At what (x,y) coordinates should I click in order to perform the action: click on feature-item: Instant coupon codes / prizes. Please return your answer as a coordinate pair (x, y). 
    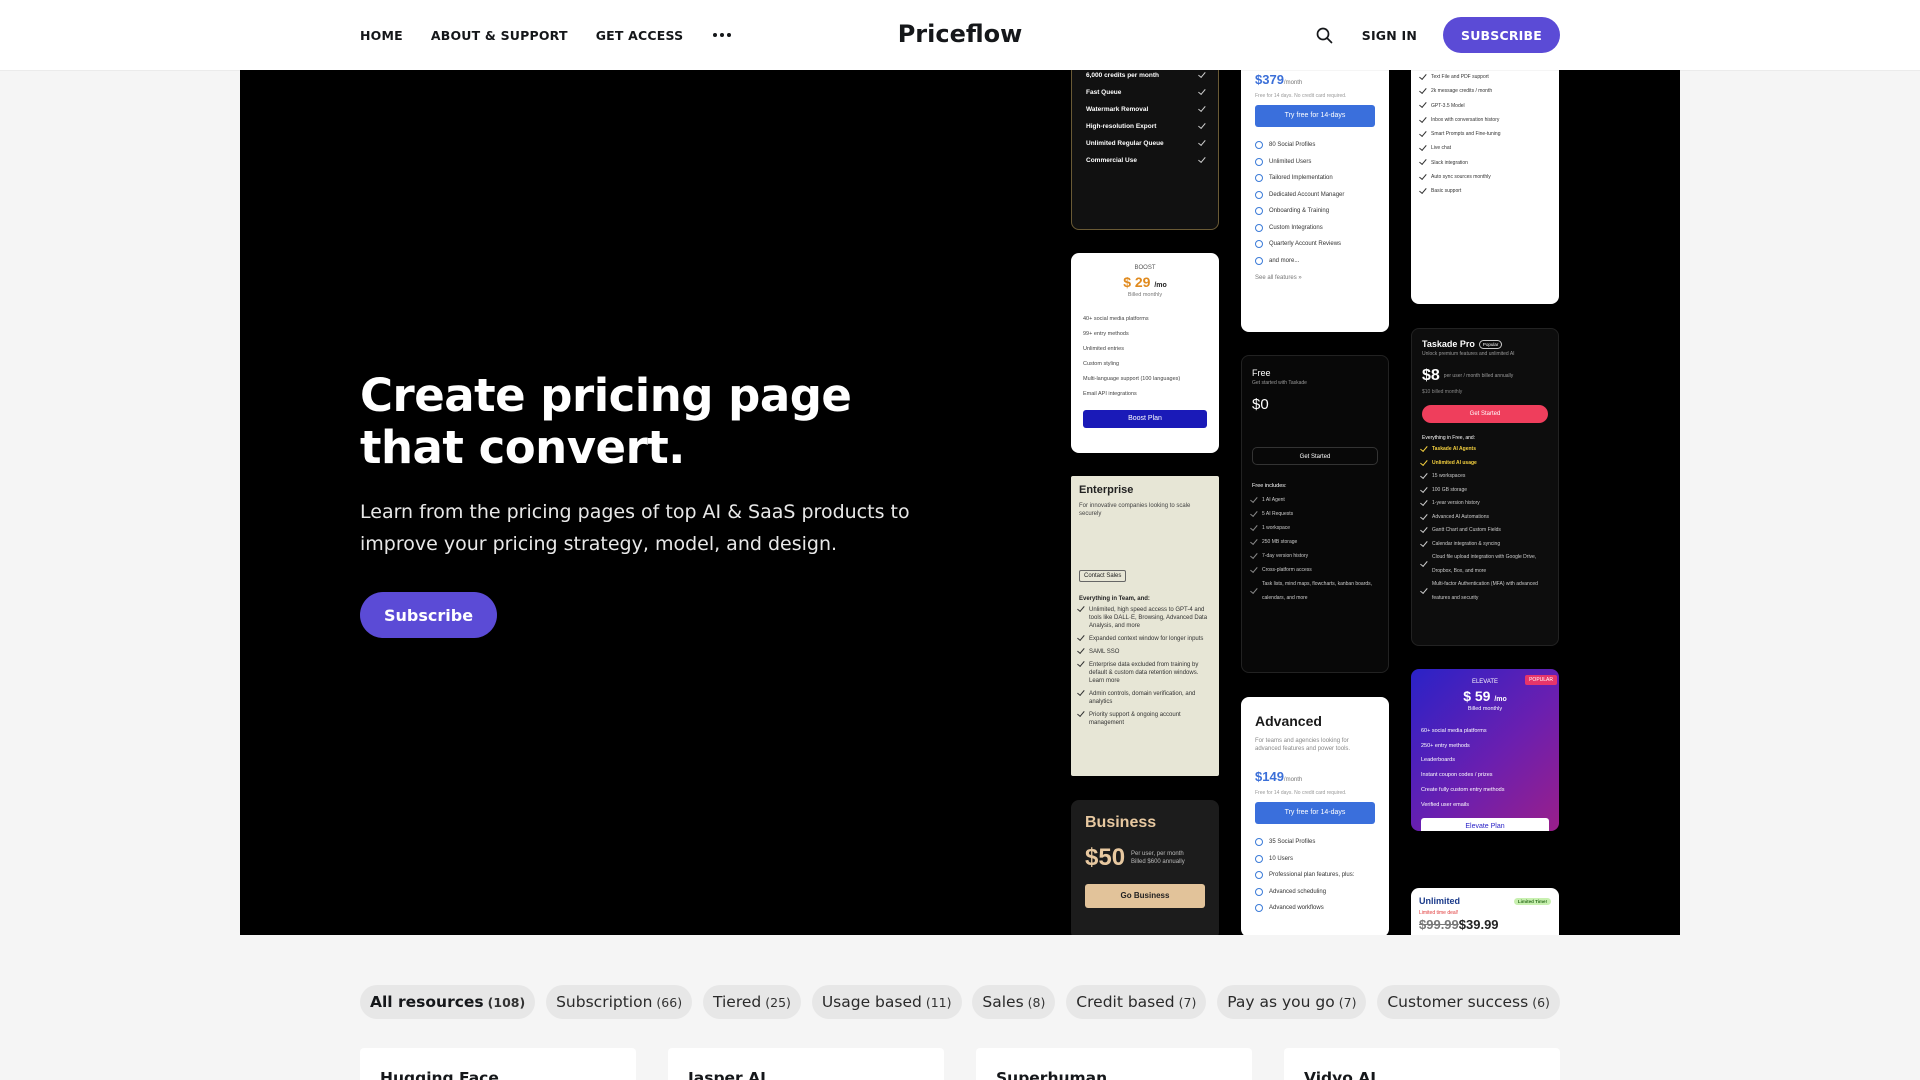
    Looking at the image, I should click on (1485, 775).